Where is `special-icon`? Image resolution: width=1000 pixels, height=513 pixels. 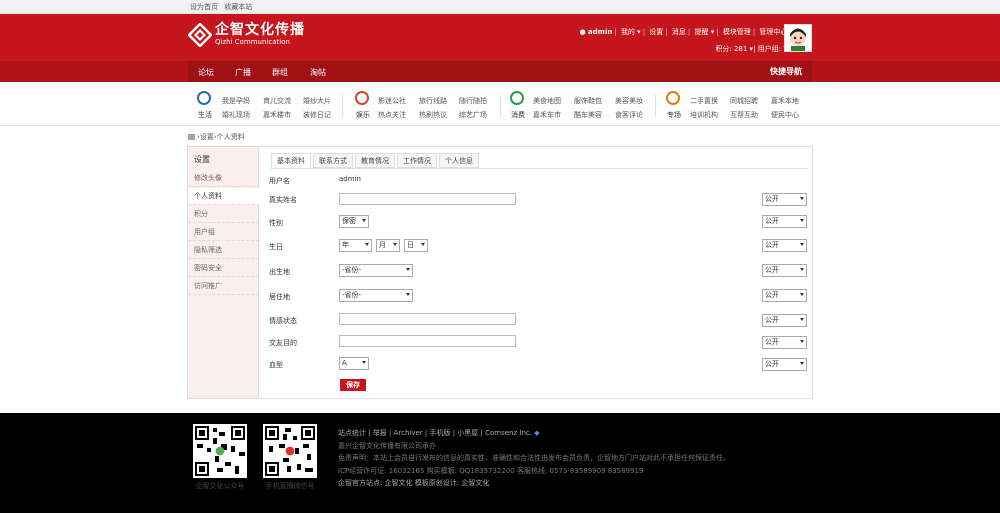
special-icon is located at coordinates (673, 98).